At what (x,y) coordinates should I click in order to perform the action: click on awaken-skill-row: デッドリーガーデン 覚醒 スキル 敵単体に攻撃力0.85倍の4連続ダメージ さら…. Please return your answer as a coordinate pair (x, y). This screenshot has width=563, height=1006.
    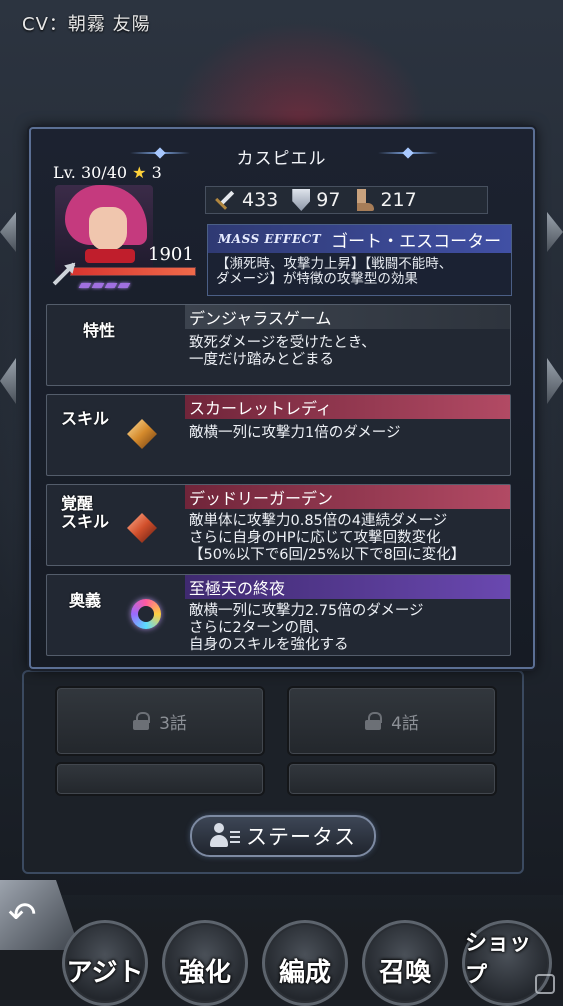
    Looking at the image, I should click on (278, 525).